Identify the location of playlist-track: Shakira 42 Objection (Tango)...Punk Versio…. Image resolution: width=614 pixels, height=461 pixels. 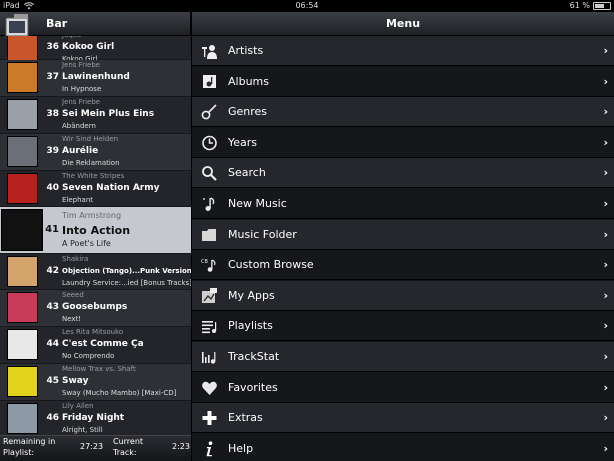
(95, 272).